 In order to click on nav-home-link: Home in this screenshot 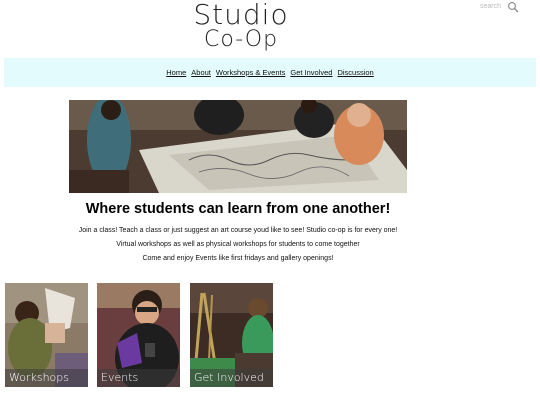, I will do `click(176, 72)`.